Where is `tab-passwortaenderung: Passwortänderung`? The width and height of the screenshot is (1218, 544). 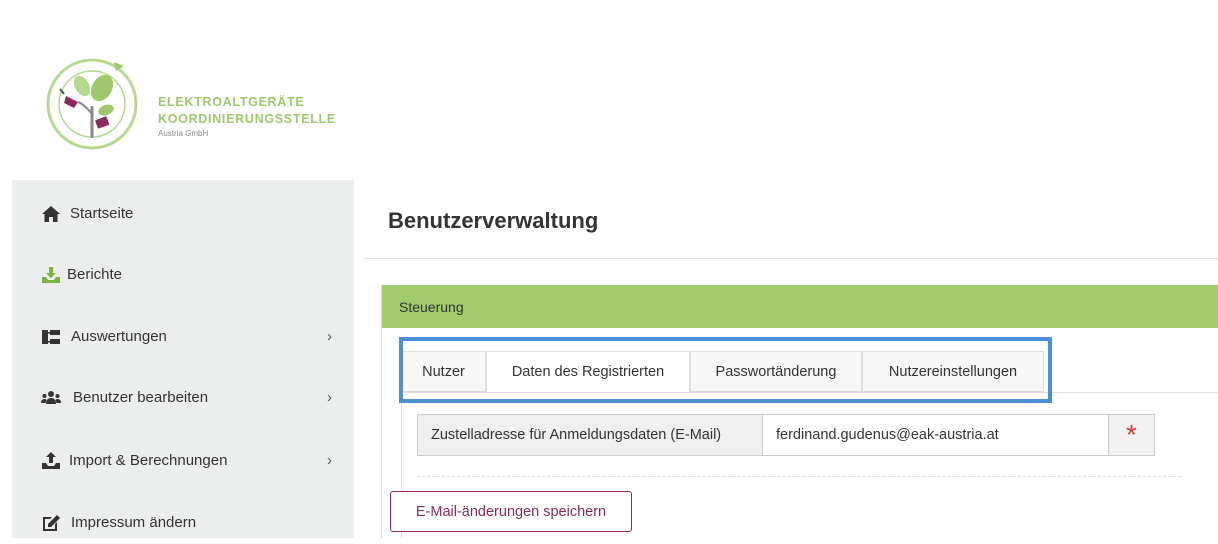
tab-passwortaenderung: Passwortänderung is located at coordinates (776, 371).